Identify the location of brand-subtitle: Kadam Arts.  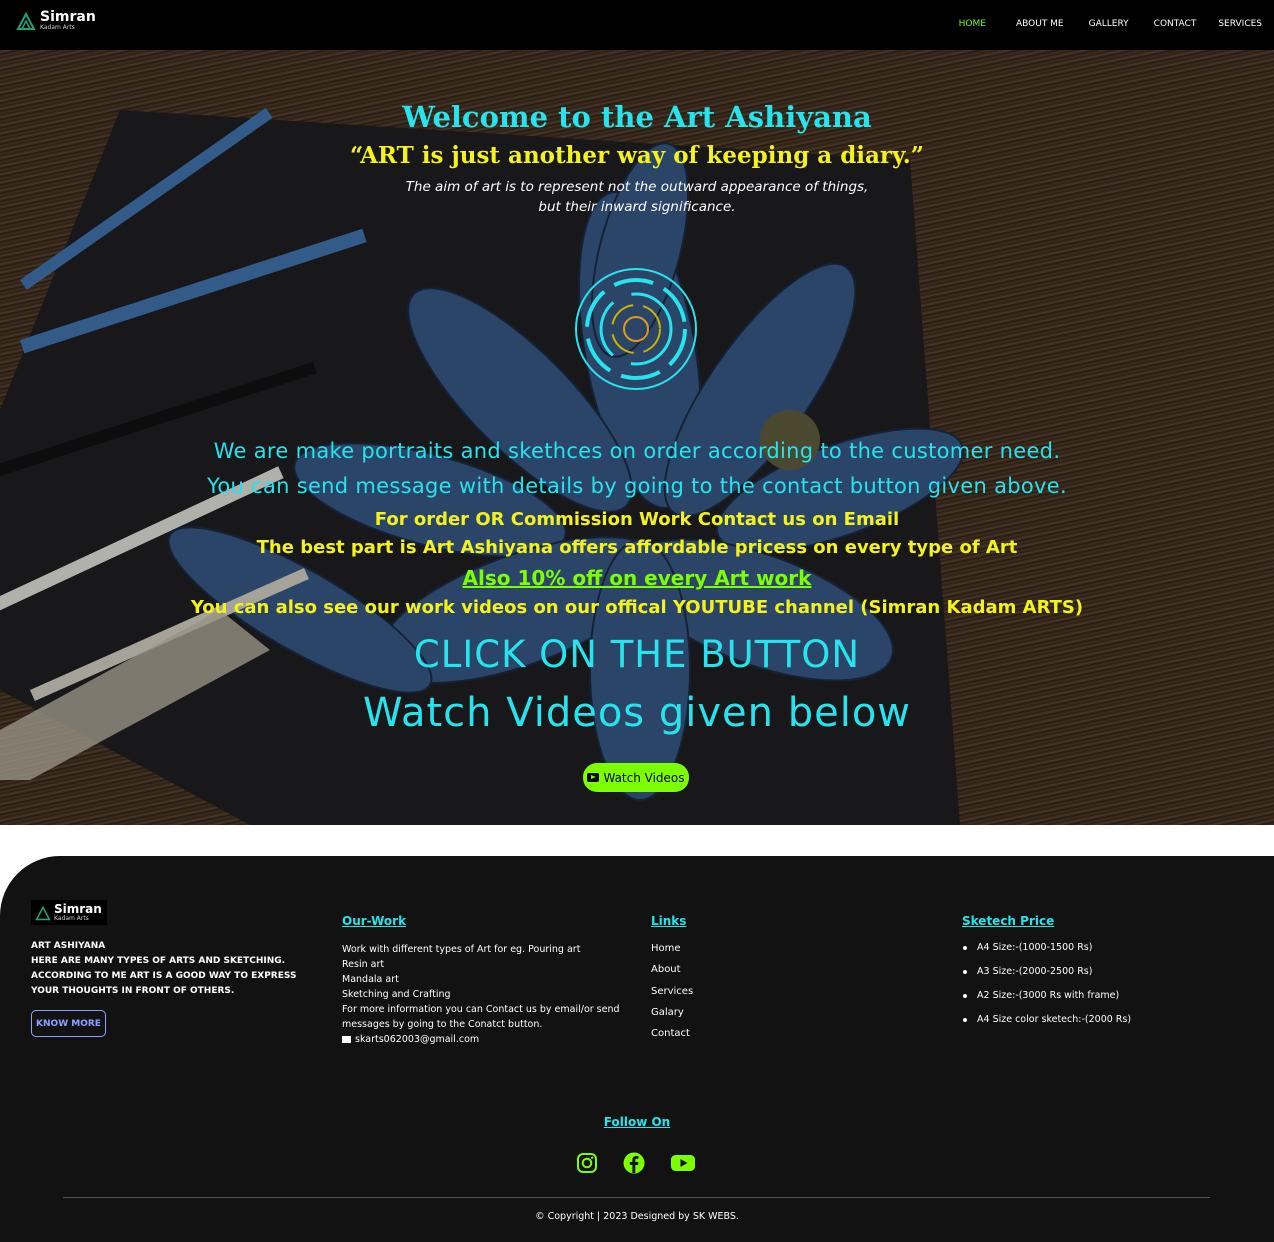
(57, 27).